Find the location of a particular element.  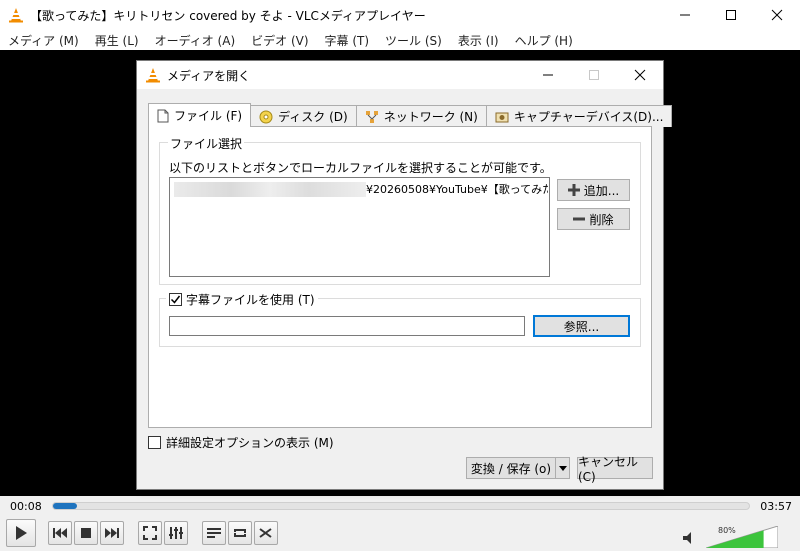

tab-disc: ディスク (D) is located at coordinates (303, 116).